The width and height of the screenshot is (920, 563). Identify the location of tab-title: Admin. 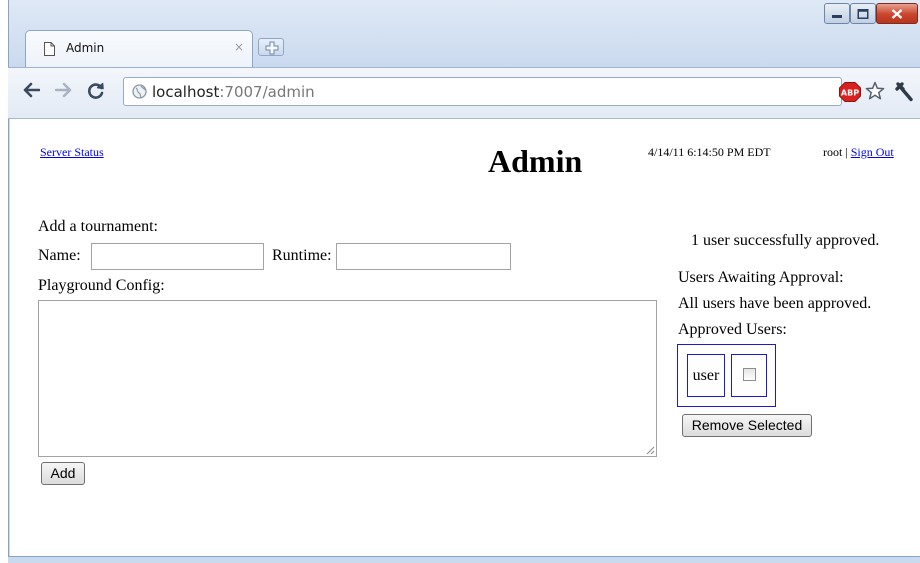
(85, 48).